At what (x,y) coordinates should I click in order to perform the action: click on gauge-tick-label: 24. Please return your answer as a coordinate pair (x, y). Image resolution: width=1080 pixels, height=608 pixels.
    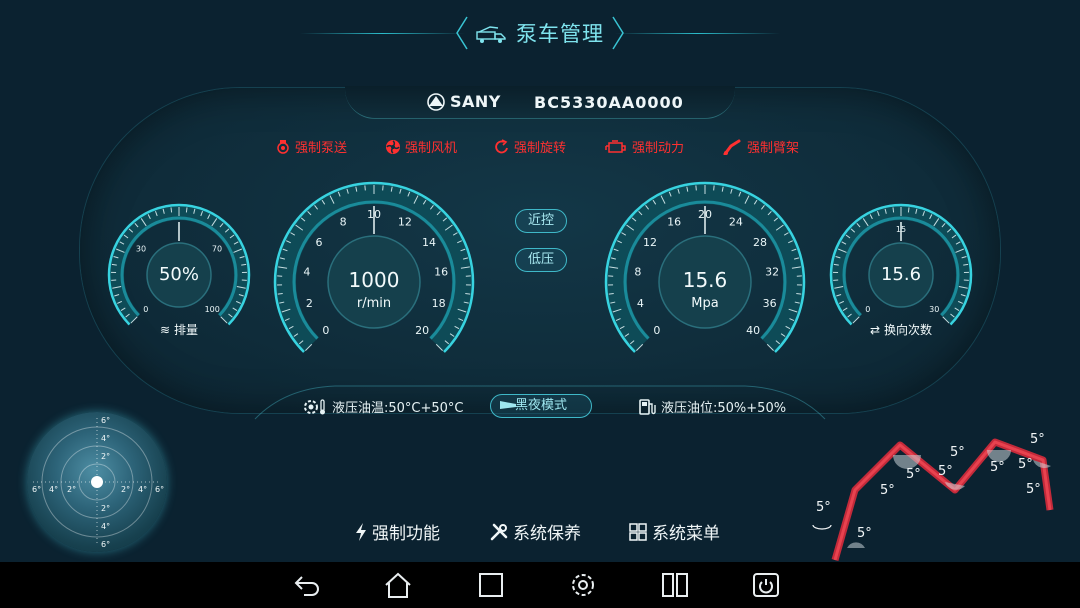
    Looking at the image, I should click on (736, 221).